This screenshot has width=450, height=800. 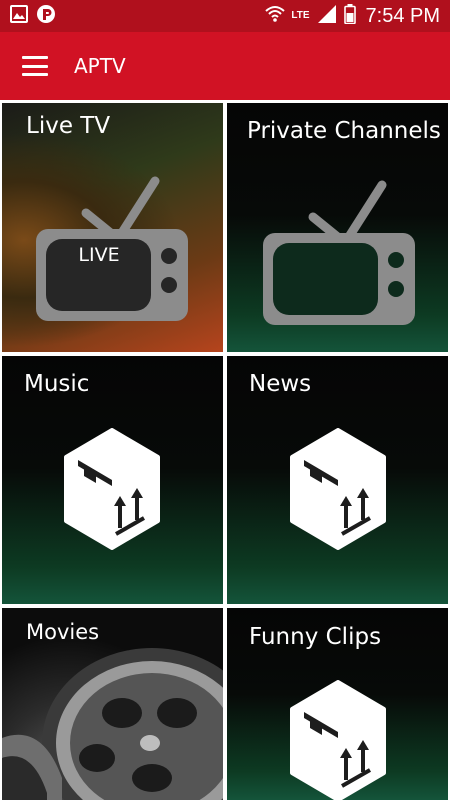 What do you see at coordinates (99, 255) in the screenshot?
I see `live-badge: LIVE` at bounding box center [99, 255].